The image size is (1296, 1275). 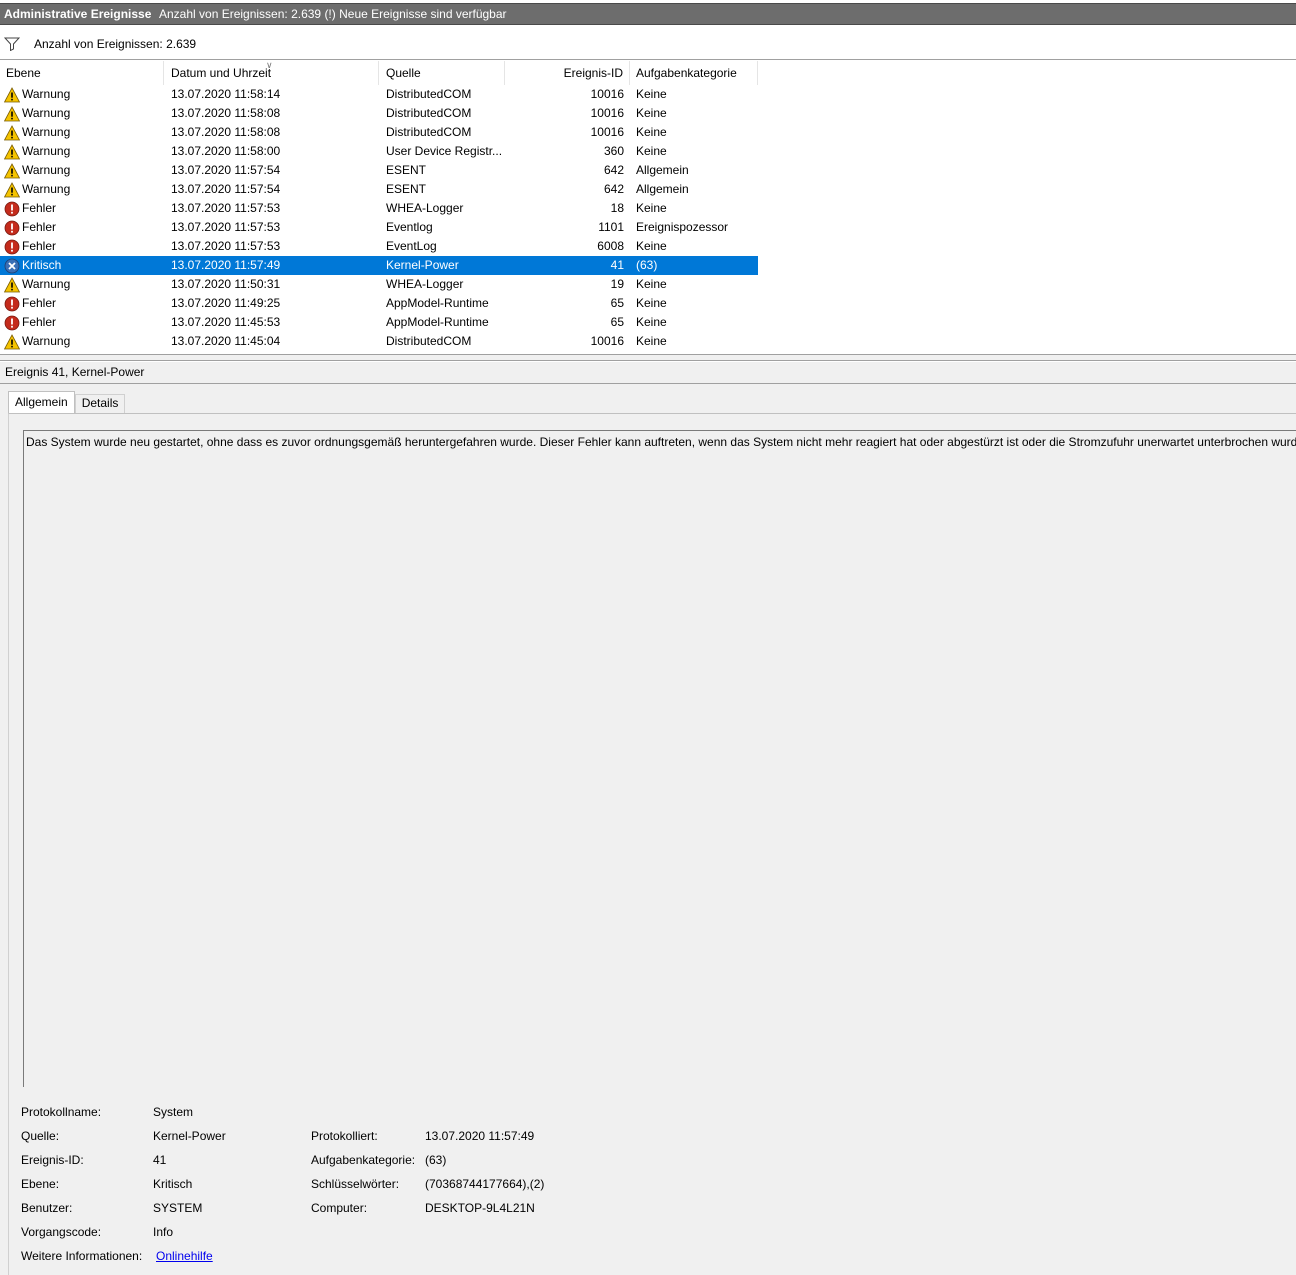 What do you see at coordinates (52, 1160) in the screenshot?
I see `prop-eventid-label: Ereignis-ID:` at bounding box center [52, 1160].